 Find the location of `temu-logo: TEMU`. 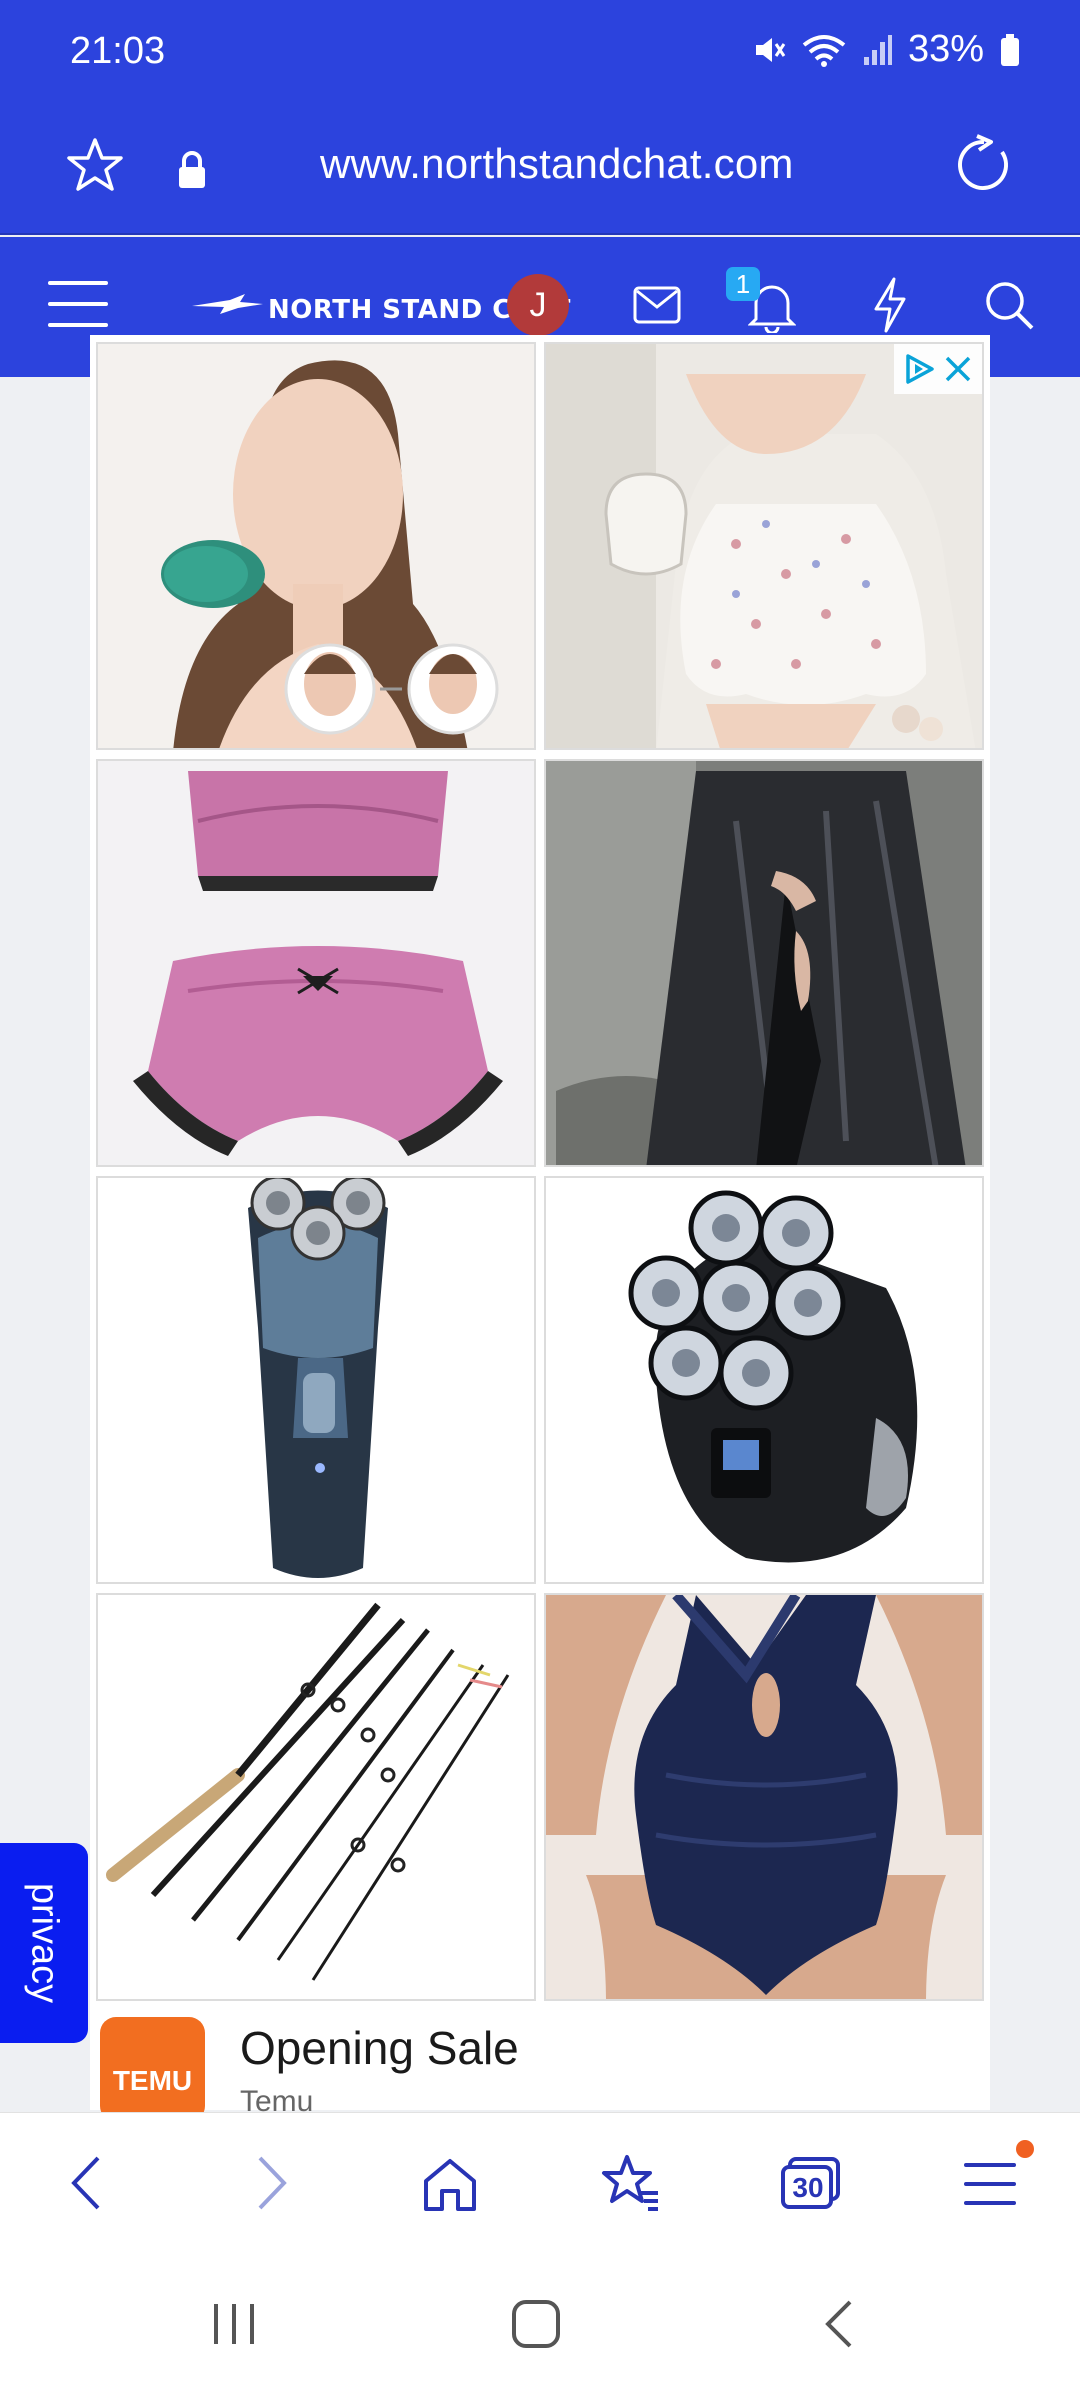

temu-logo: TEMU is located at coordinates (152, 2069).